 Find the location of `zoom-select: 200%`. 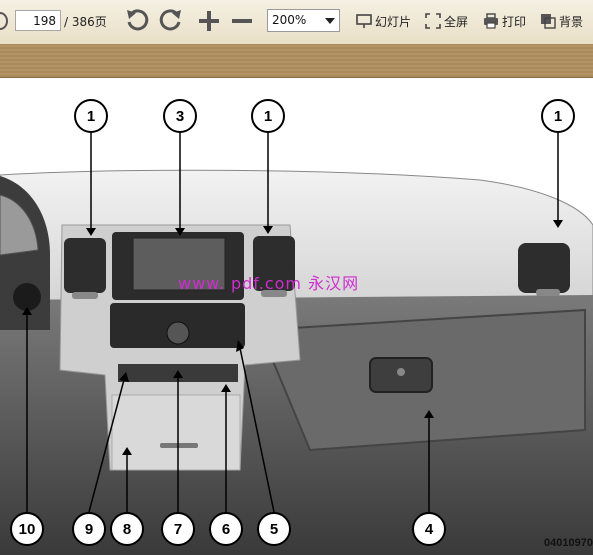

zoom-select: 200% is located at coordinates (303, 20).